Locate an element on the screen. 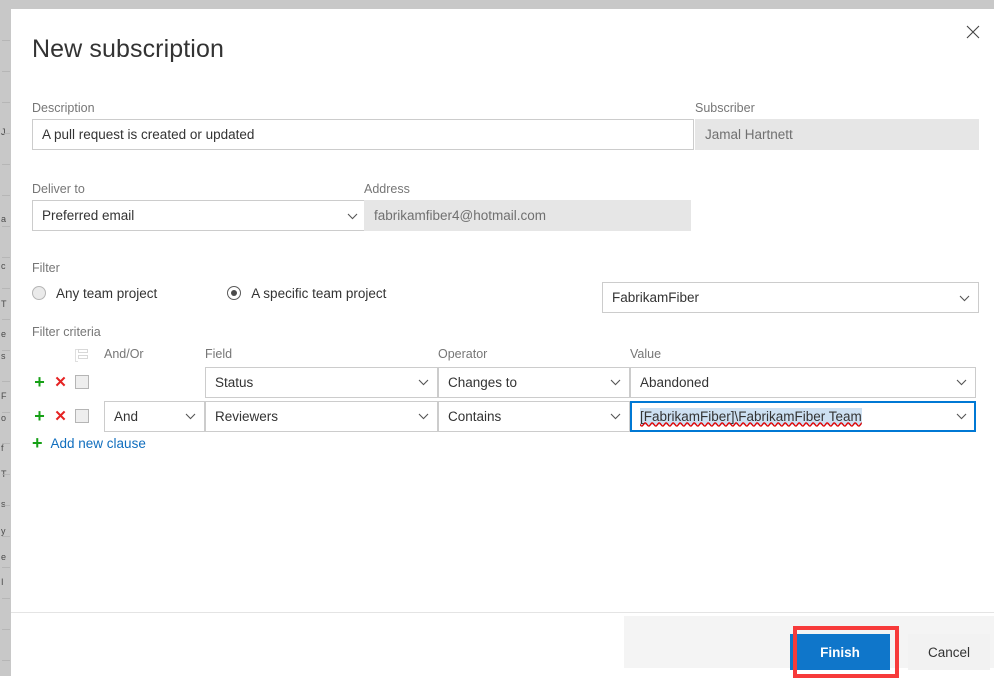 The height and width of the screenshot is (678, 994). value-text: Abandoned is located at coordinates (675, 382).